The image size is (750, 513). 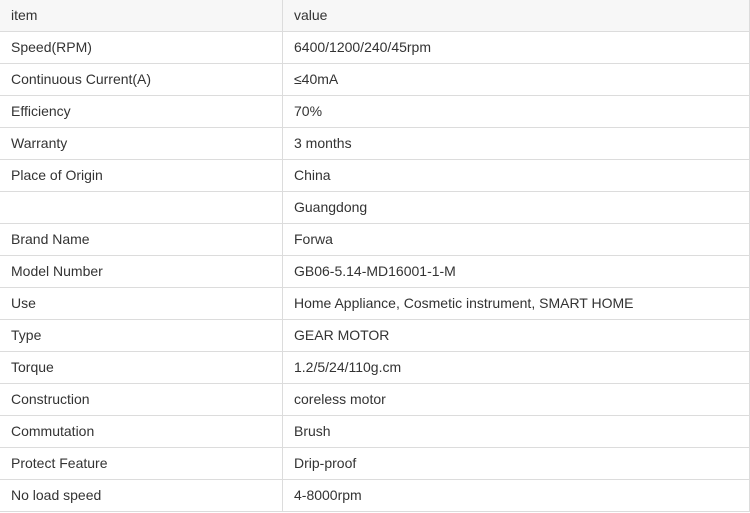 I want to click on value-cell: 70%, so click(x=516, y=111).